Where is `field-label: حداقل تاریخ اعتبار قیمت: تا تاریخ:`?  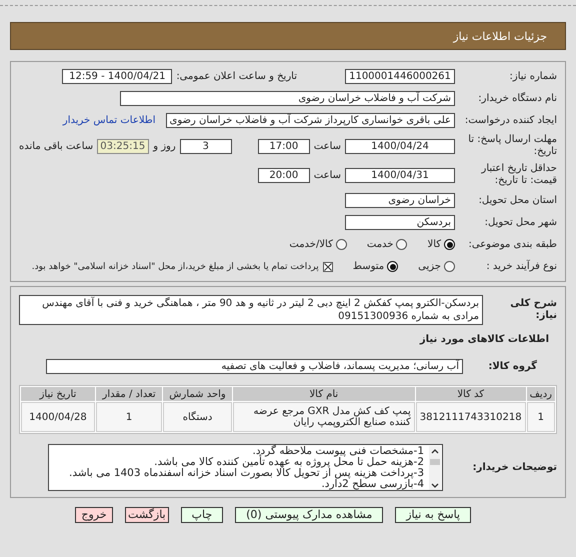 field-label: حداقل تاریخ اعتبار قیمت: تا تاریخ: is located at coordinates (518, 175).